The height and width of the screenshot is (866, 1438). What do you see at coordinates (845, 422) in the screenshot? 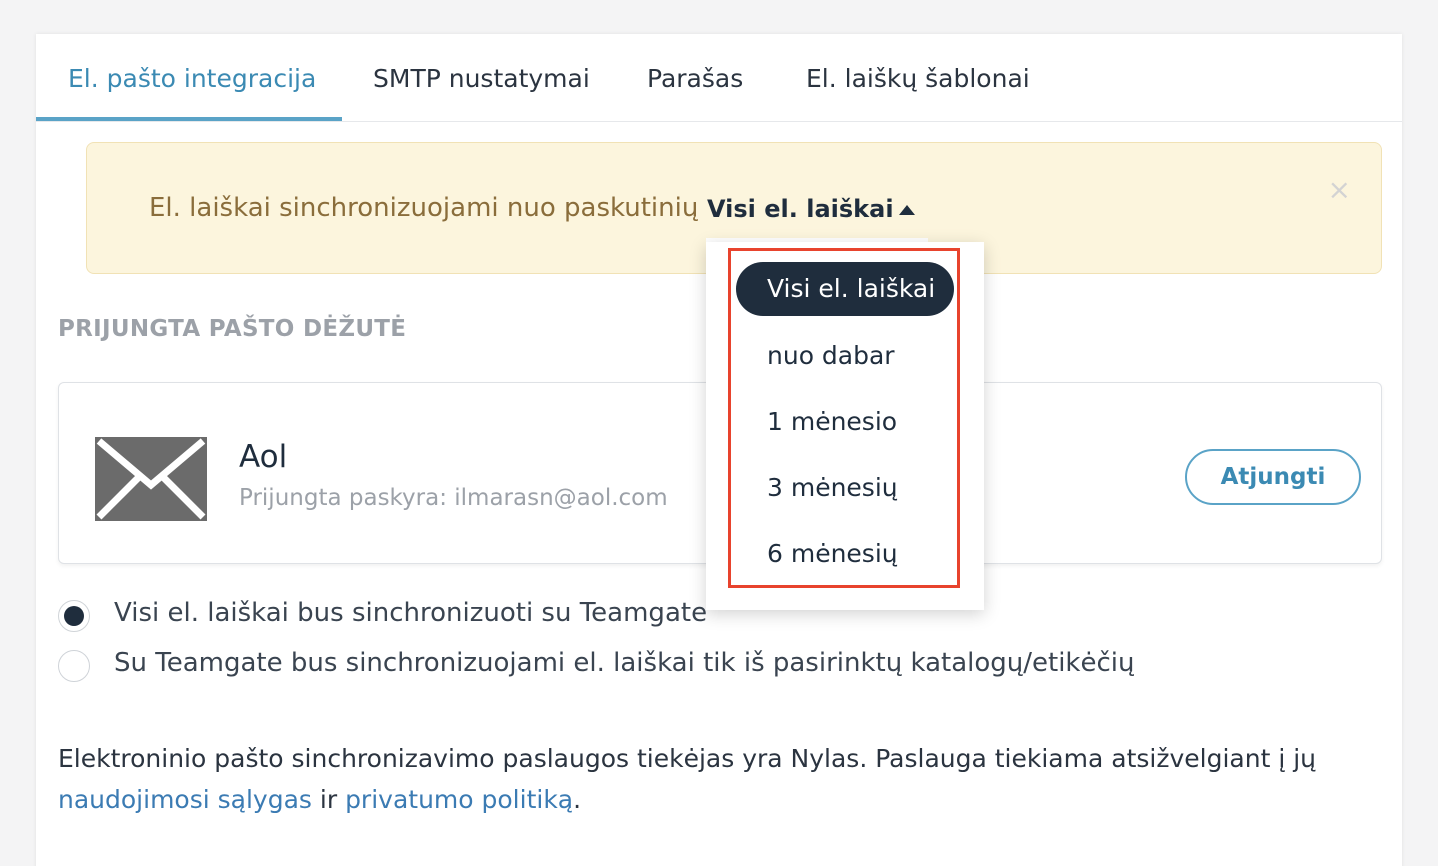
I see `dropdown-option-1-month: 1 mėnesio` at bounding box center [845, 422].